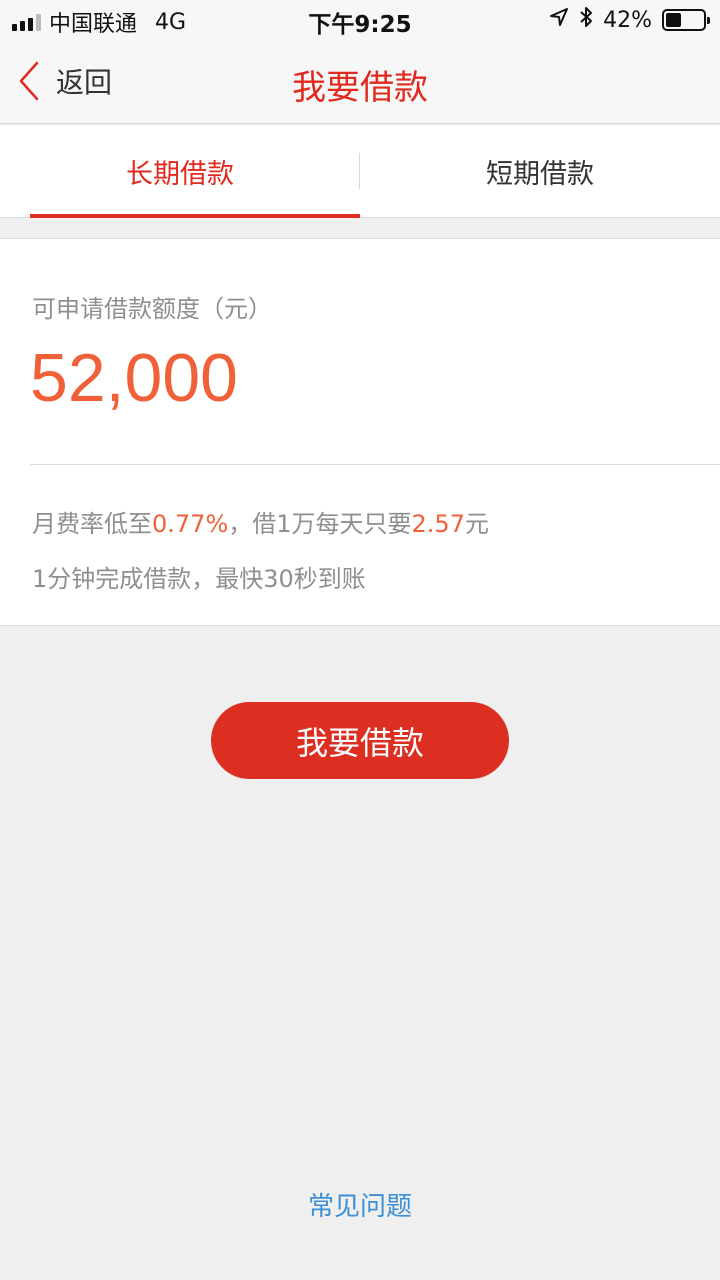 The height and width of the screenshot is (1280, 720). Describe the element at coordinates (360, 740) in the screenshot. I see `borrow-button: 我要借款` at that location.